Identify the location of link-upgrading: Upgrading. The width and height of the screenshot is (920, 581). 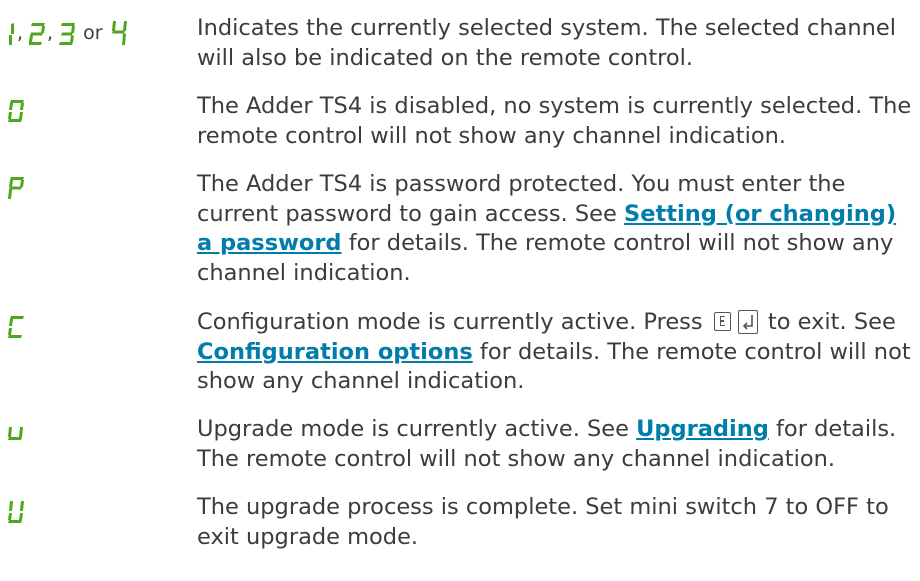
(702, 429).